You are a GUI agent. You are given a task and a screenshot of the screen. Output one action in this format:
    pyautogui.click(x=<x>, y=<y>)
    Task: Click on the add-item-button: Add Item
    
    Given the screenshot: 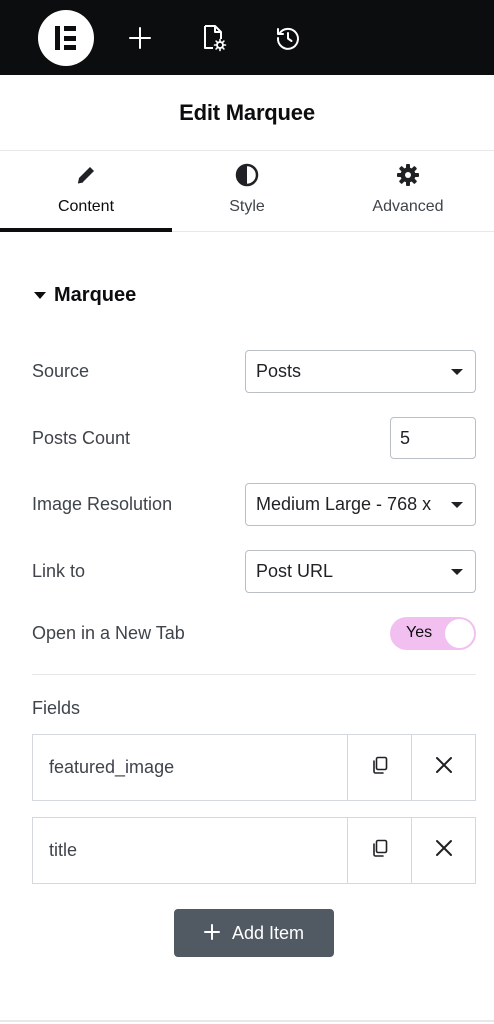 What is the action you would take?
    pyautogui.click(x=254, y=933)
    